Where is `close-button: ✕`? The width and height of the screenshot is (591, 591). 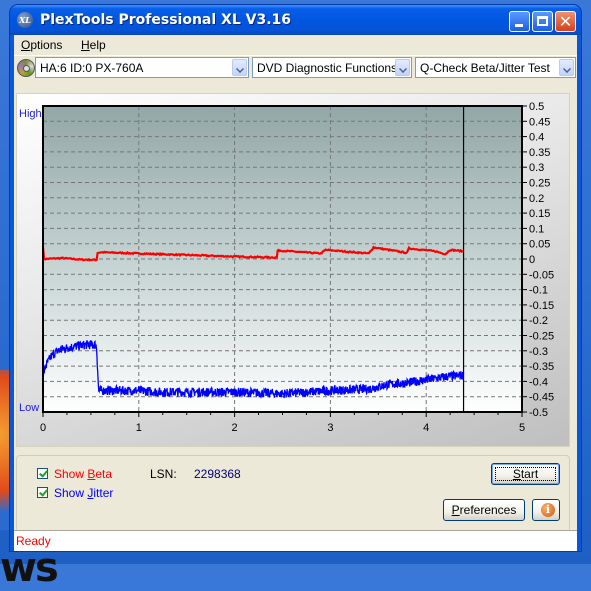
close-button: ✕ is located at coordinates (565, 21).